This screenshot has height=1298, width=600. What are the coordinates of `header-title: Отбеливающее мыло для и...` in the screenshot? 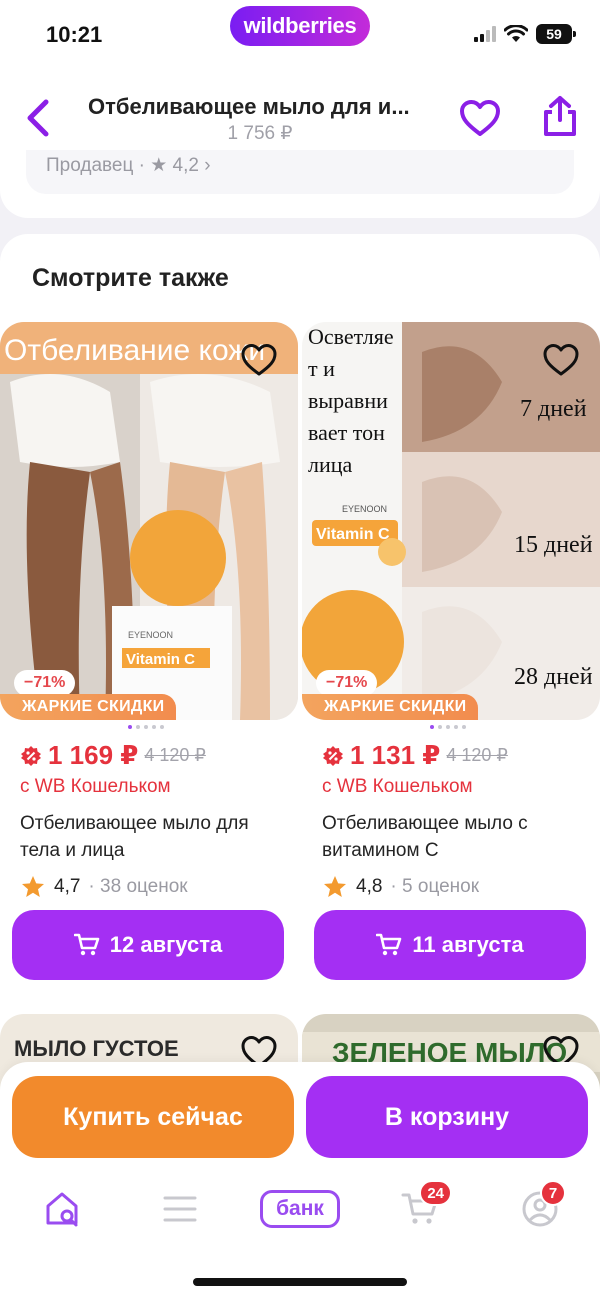 It's located at (249, 106).